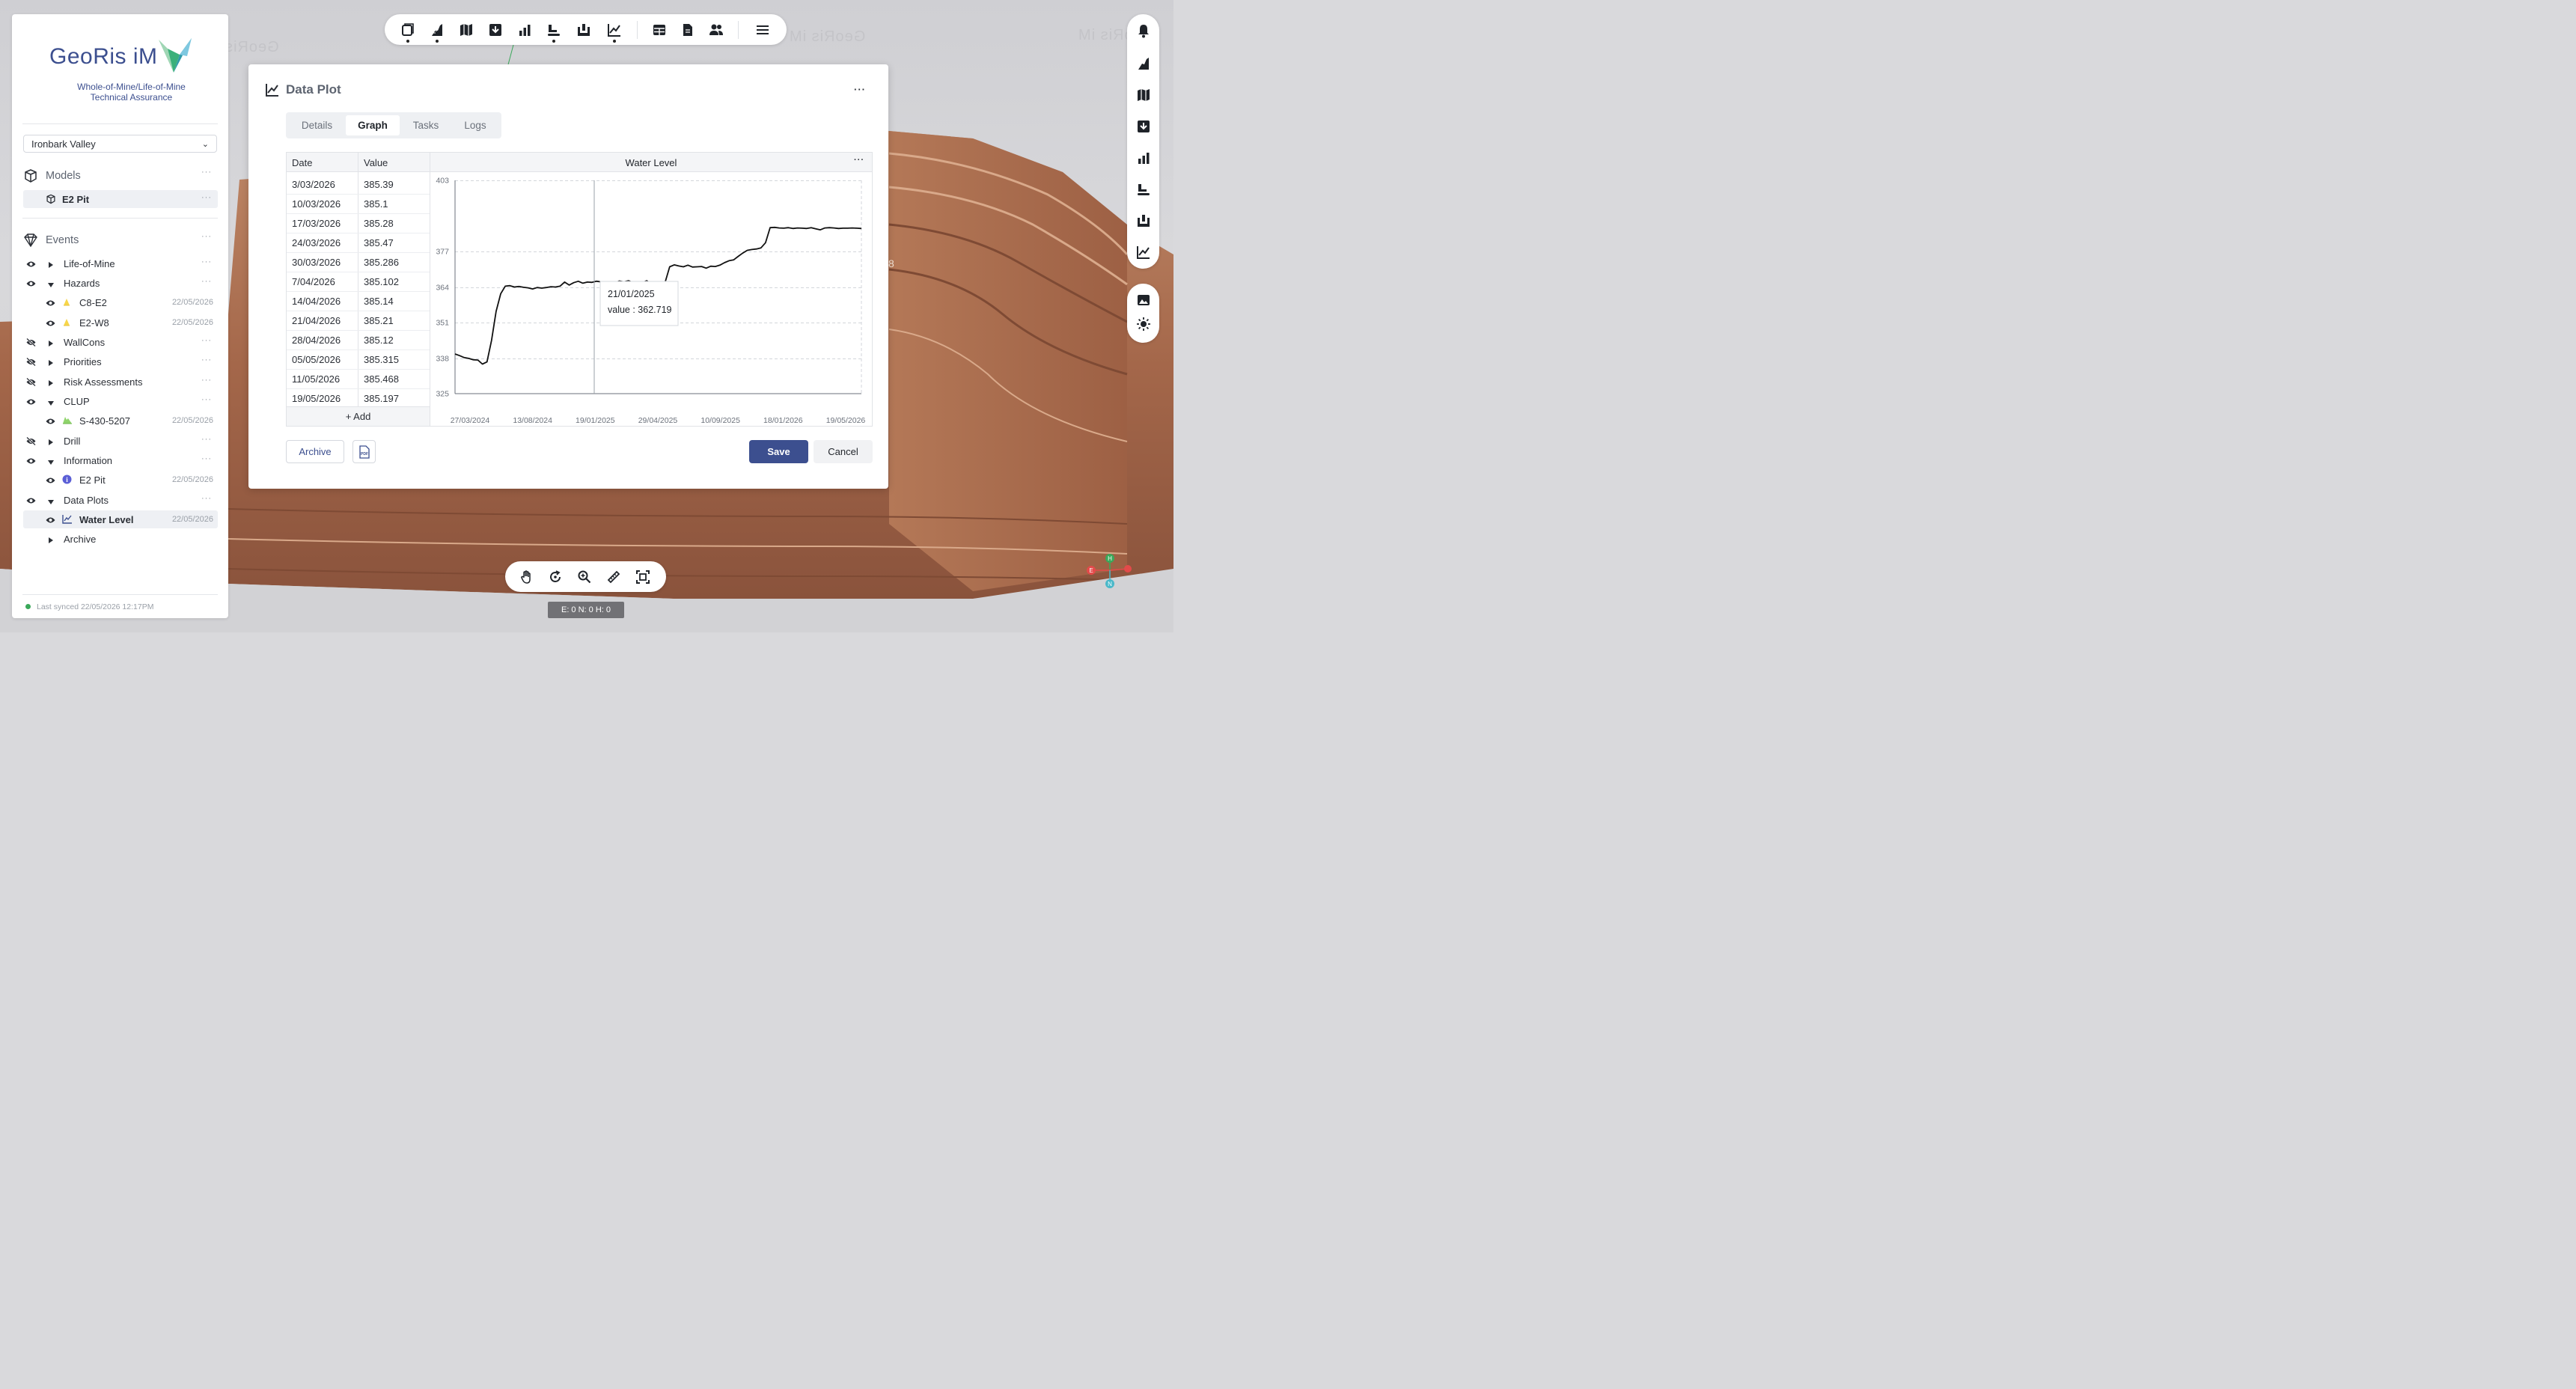 Image resolution: width=2576 pixels, height=1389 pixels. What do you see at coordinates (526, 577) in the screenshot?
I see `pan-button` at bounding box center [526, 577].